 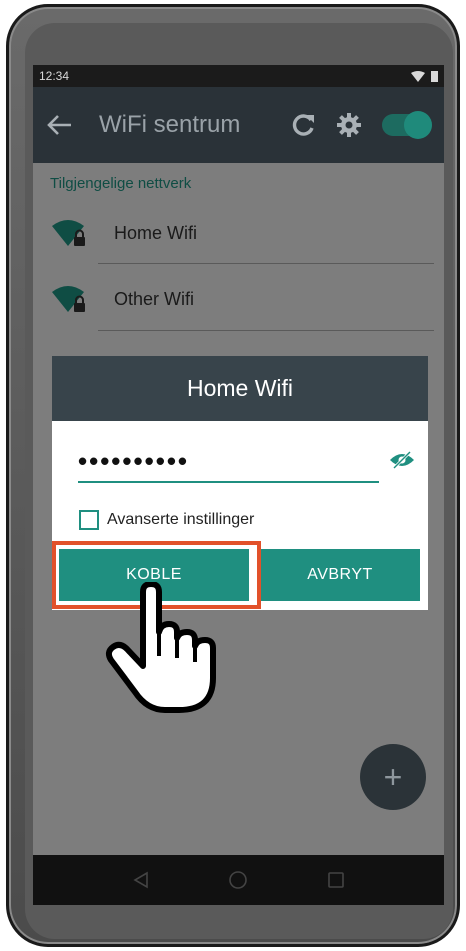 What do you see at coordinates (242, 299) in the screenshot?
I see `network-item-other: Other Wifi` at bounding box center [242, 299].